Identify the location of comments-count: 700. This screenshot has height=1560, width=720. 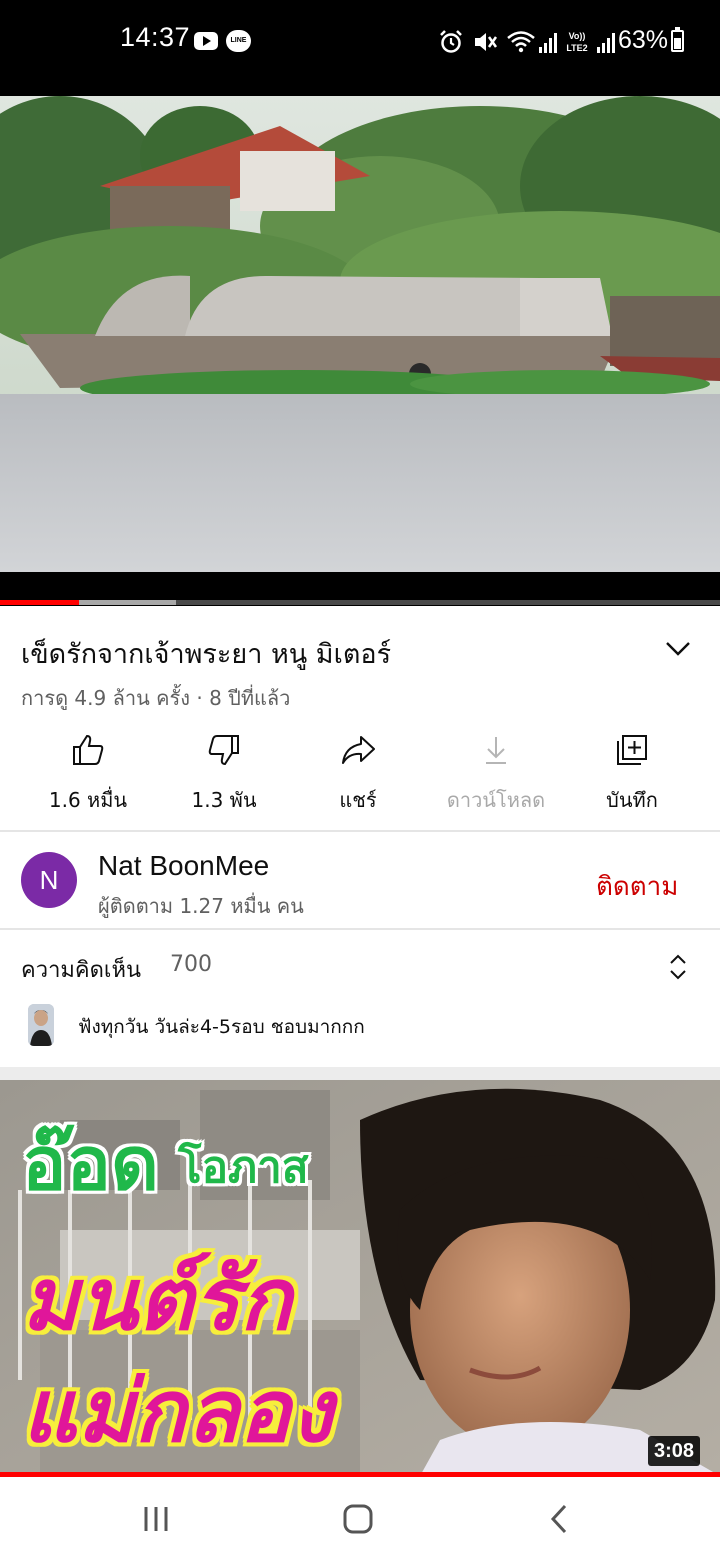
(191, 964).